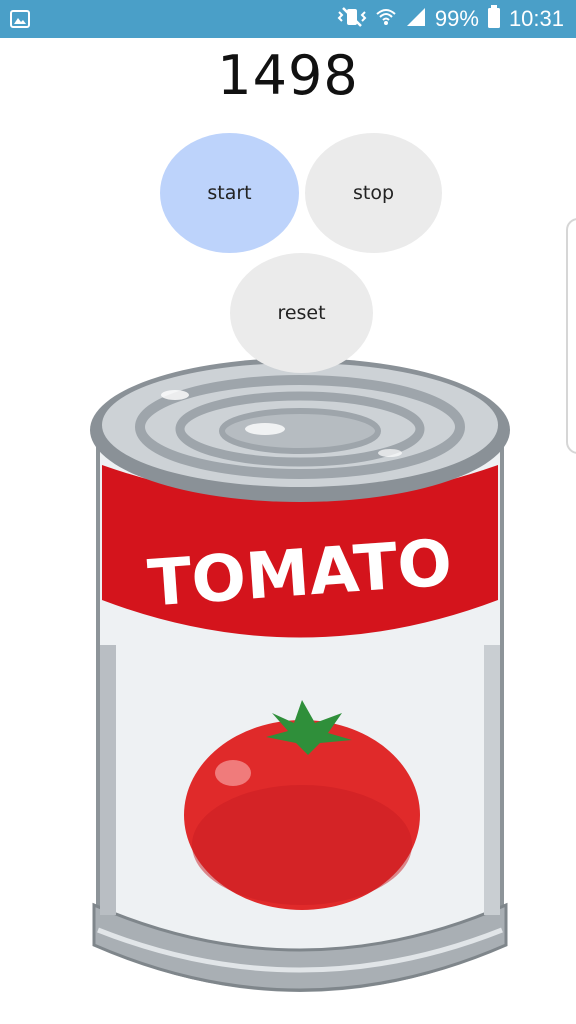 The image size is (576, 1024). Describe the element at coordinates (288, 19) in the screenshot. I see `status-bar: 99% 10:31` at that location.